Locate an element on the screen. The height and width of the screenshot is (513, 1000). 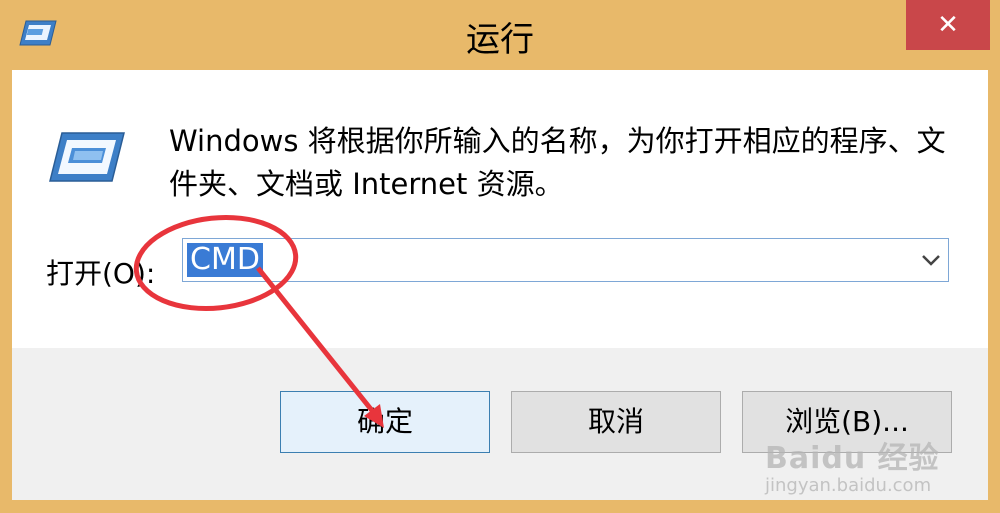
command-input-value: CMD is located at coordinates (225, 260).